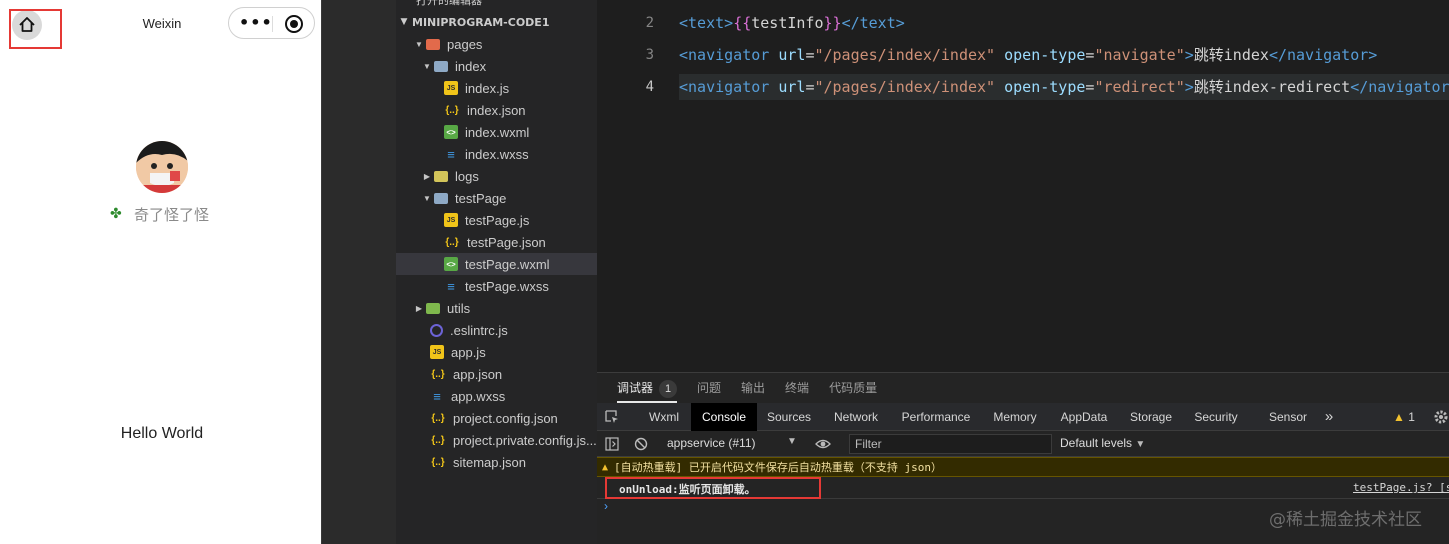 This screenshot has height=544, width=1449. Describe the element at coordinates (1401, 487) in the screenshot. I see `log-source-link: testPage.js? [s` at that location.